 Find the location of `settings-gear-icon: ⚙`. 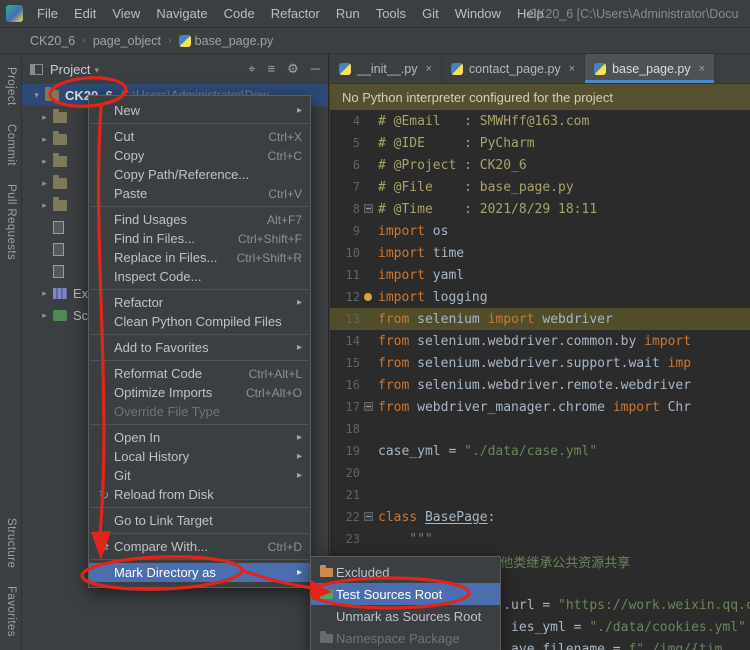

settings-gear-icon: ⚙ is located at coordinates (293, 69).